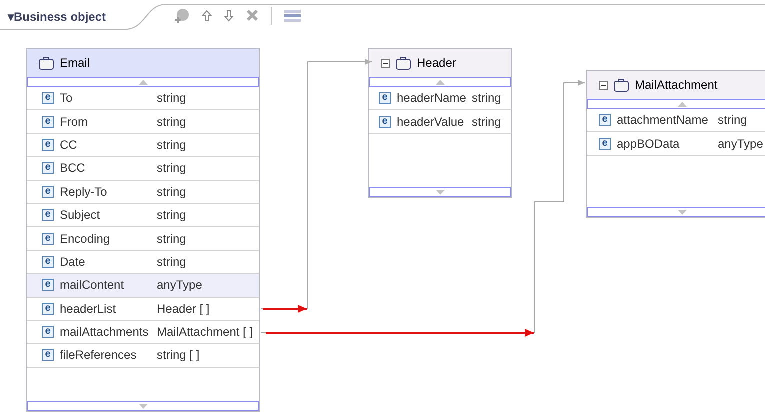 Image resolution: width=765 pixels, height=412 pixels. I want to click on field-name: From, so click(74, 122).